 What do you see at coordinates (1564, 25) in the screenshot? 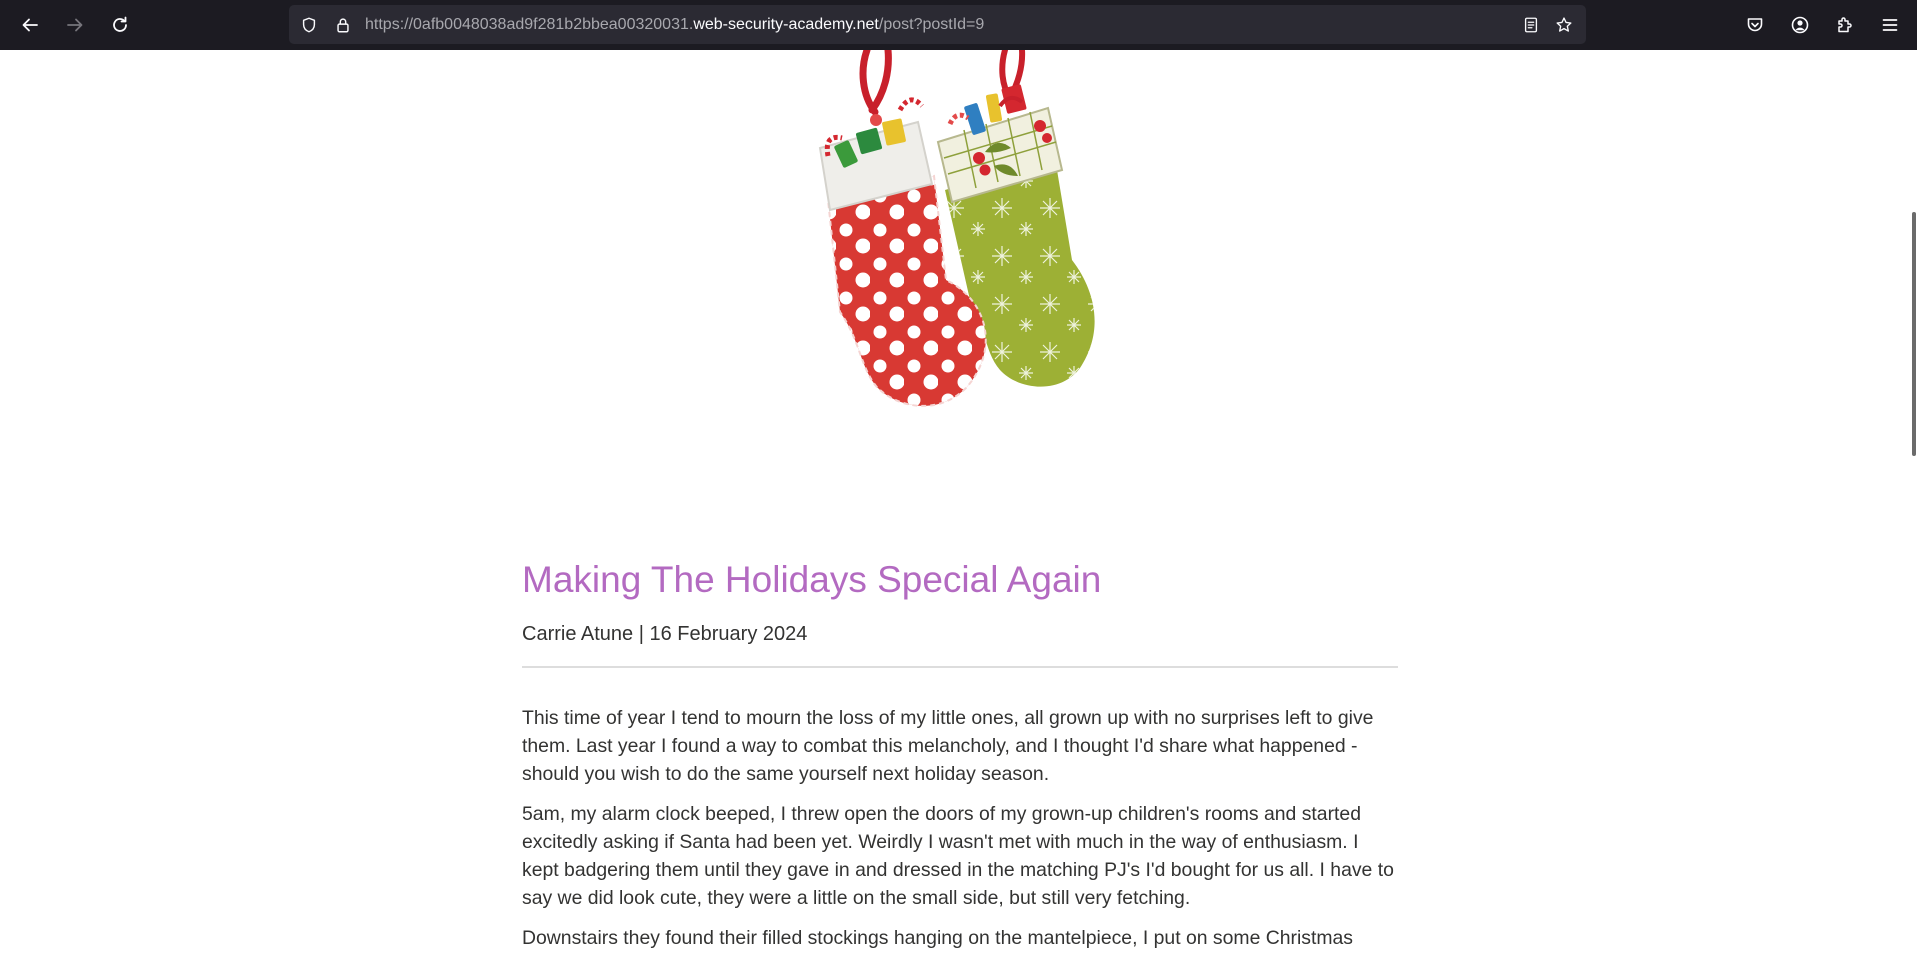
I see `bookmark-star-icon` at bounding box center [1564, 25].